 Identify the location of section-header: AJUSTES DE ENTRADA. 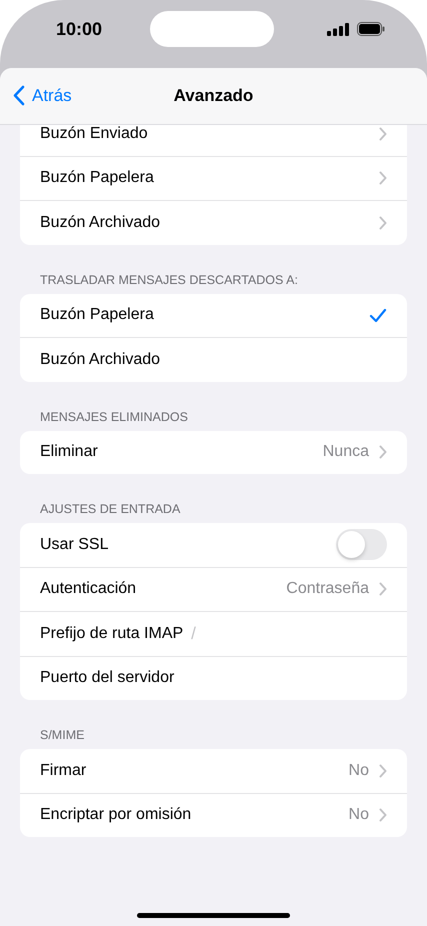
(110, 509).